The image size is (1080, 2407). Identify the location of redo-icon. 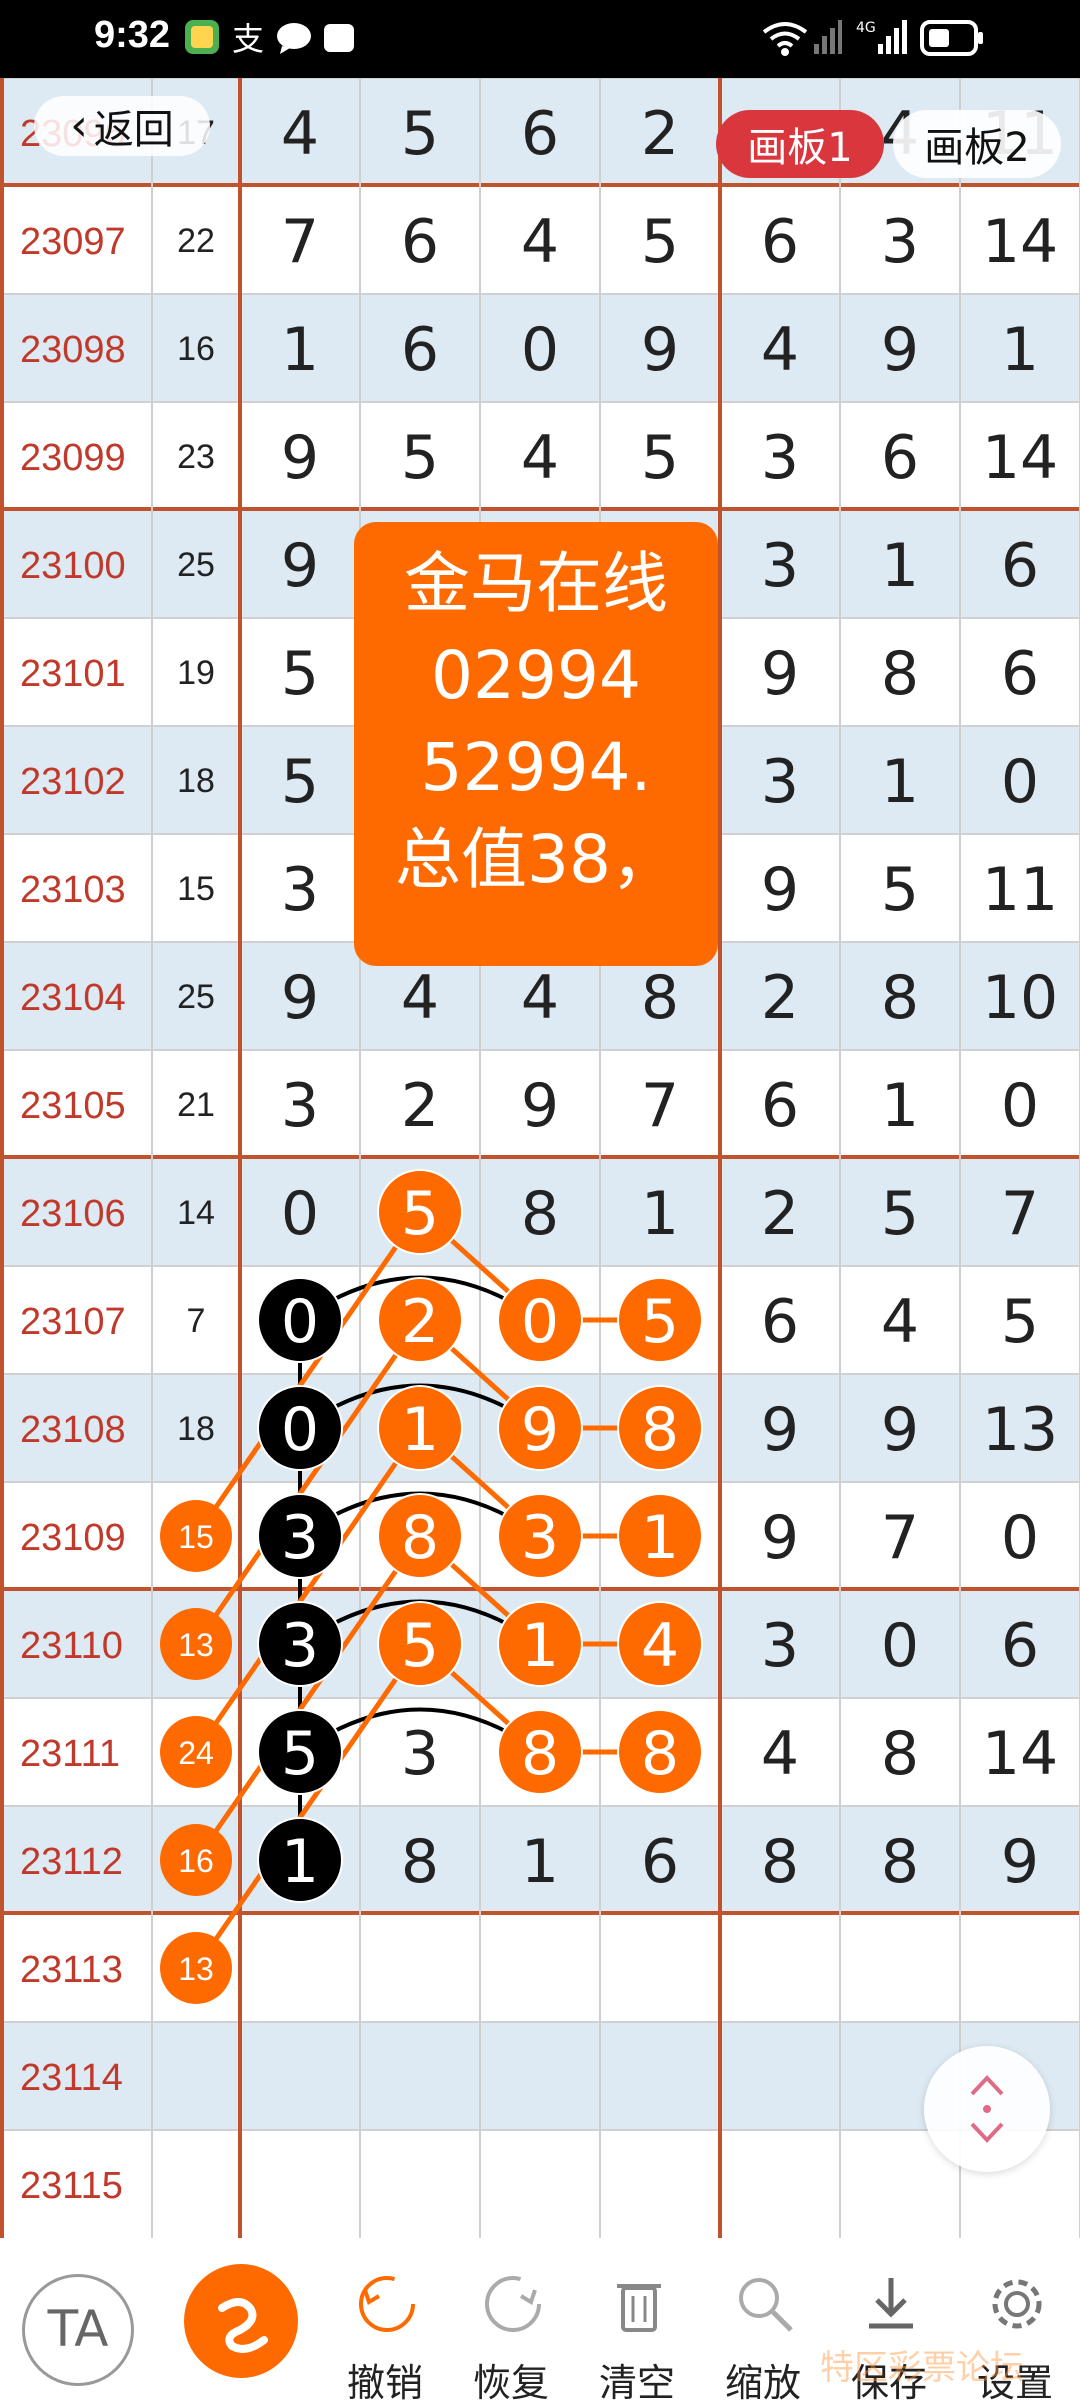
(513, 2304).